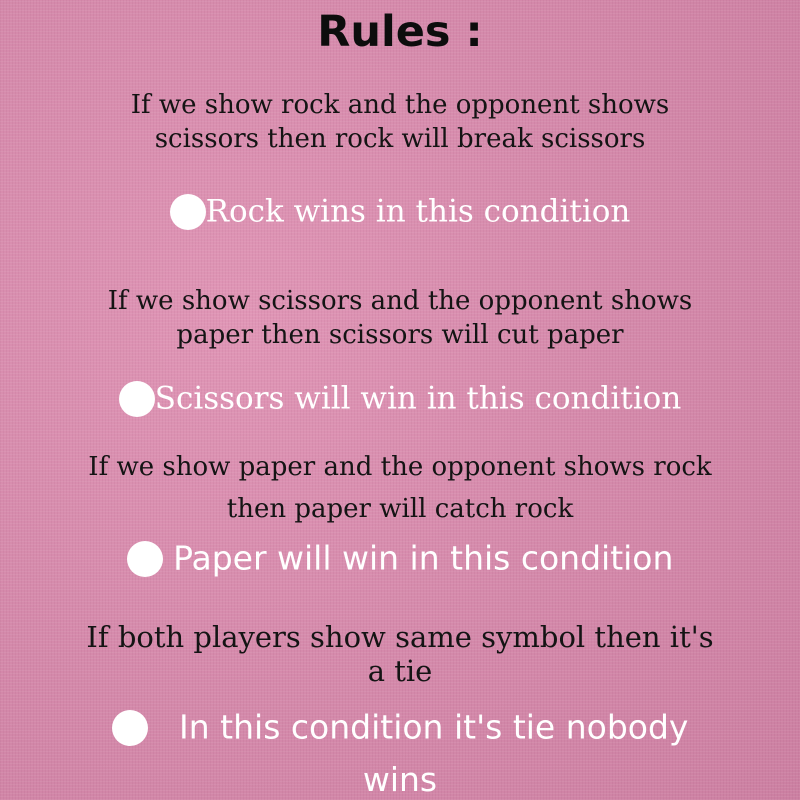 This screenshot has width=800, height=800. Describe the element at coordinates (434, 727) in the screenshot. I see `outcome-text: In this condition it's tie nobody` at that location.